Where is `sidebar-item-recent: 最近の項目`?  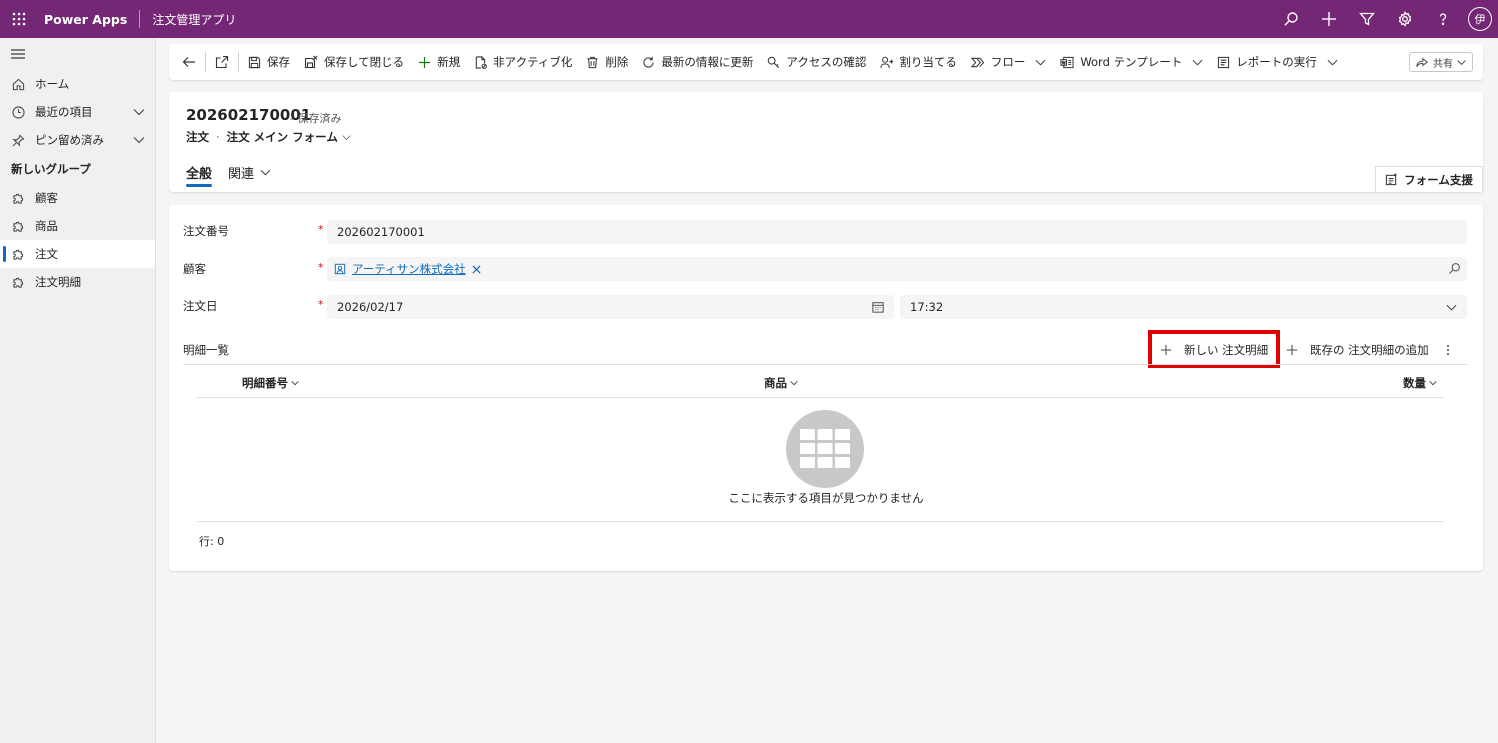 sidebar-item-recent: 最近の項目 is located at coordinates (77, 112).